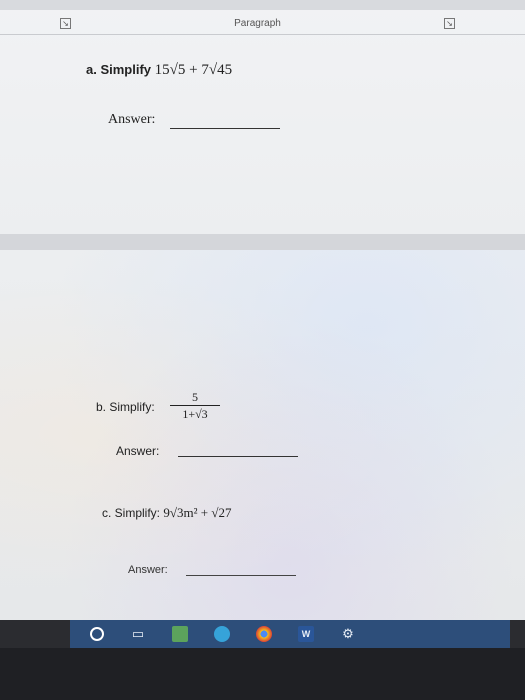 The height and width of the screenshot is (700, 525). Describe the element at coordinates (195, 397) in the screenshot. I see `fraction-numerator: 5` at that location.